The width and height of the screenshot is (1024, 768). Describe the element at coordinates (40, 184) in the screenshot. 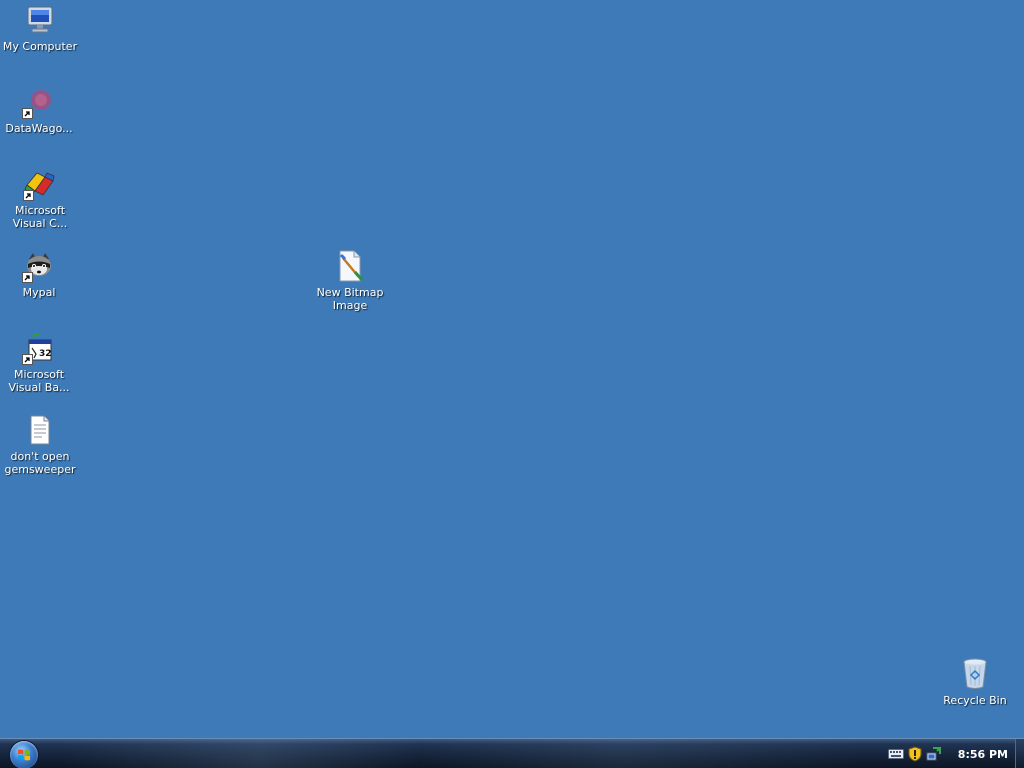

I see `visual-cpp-icon` at that location.